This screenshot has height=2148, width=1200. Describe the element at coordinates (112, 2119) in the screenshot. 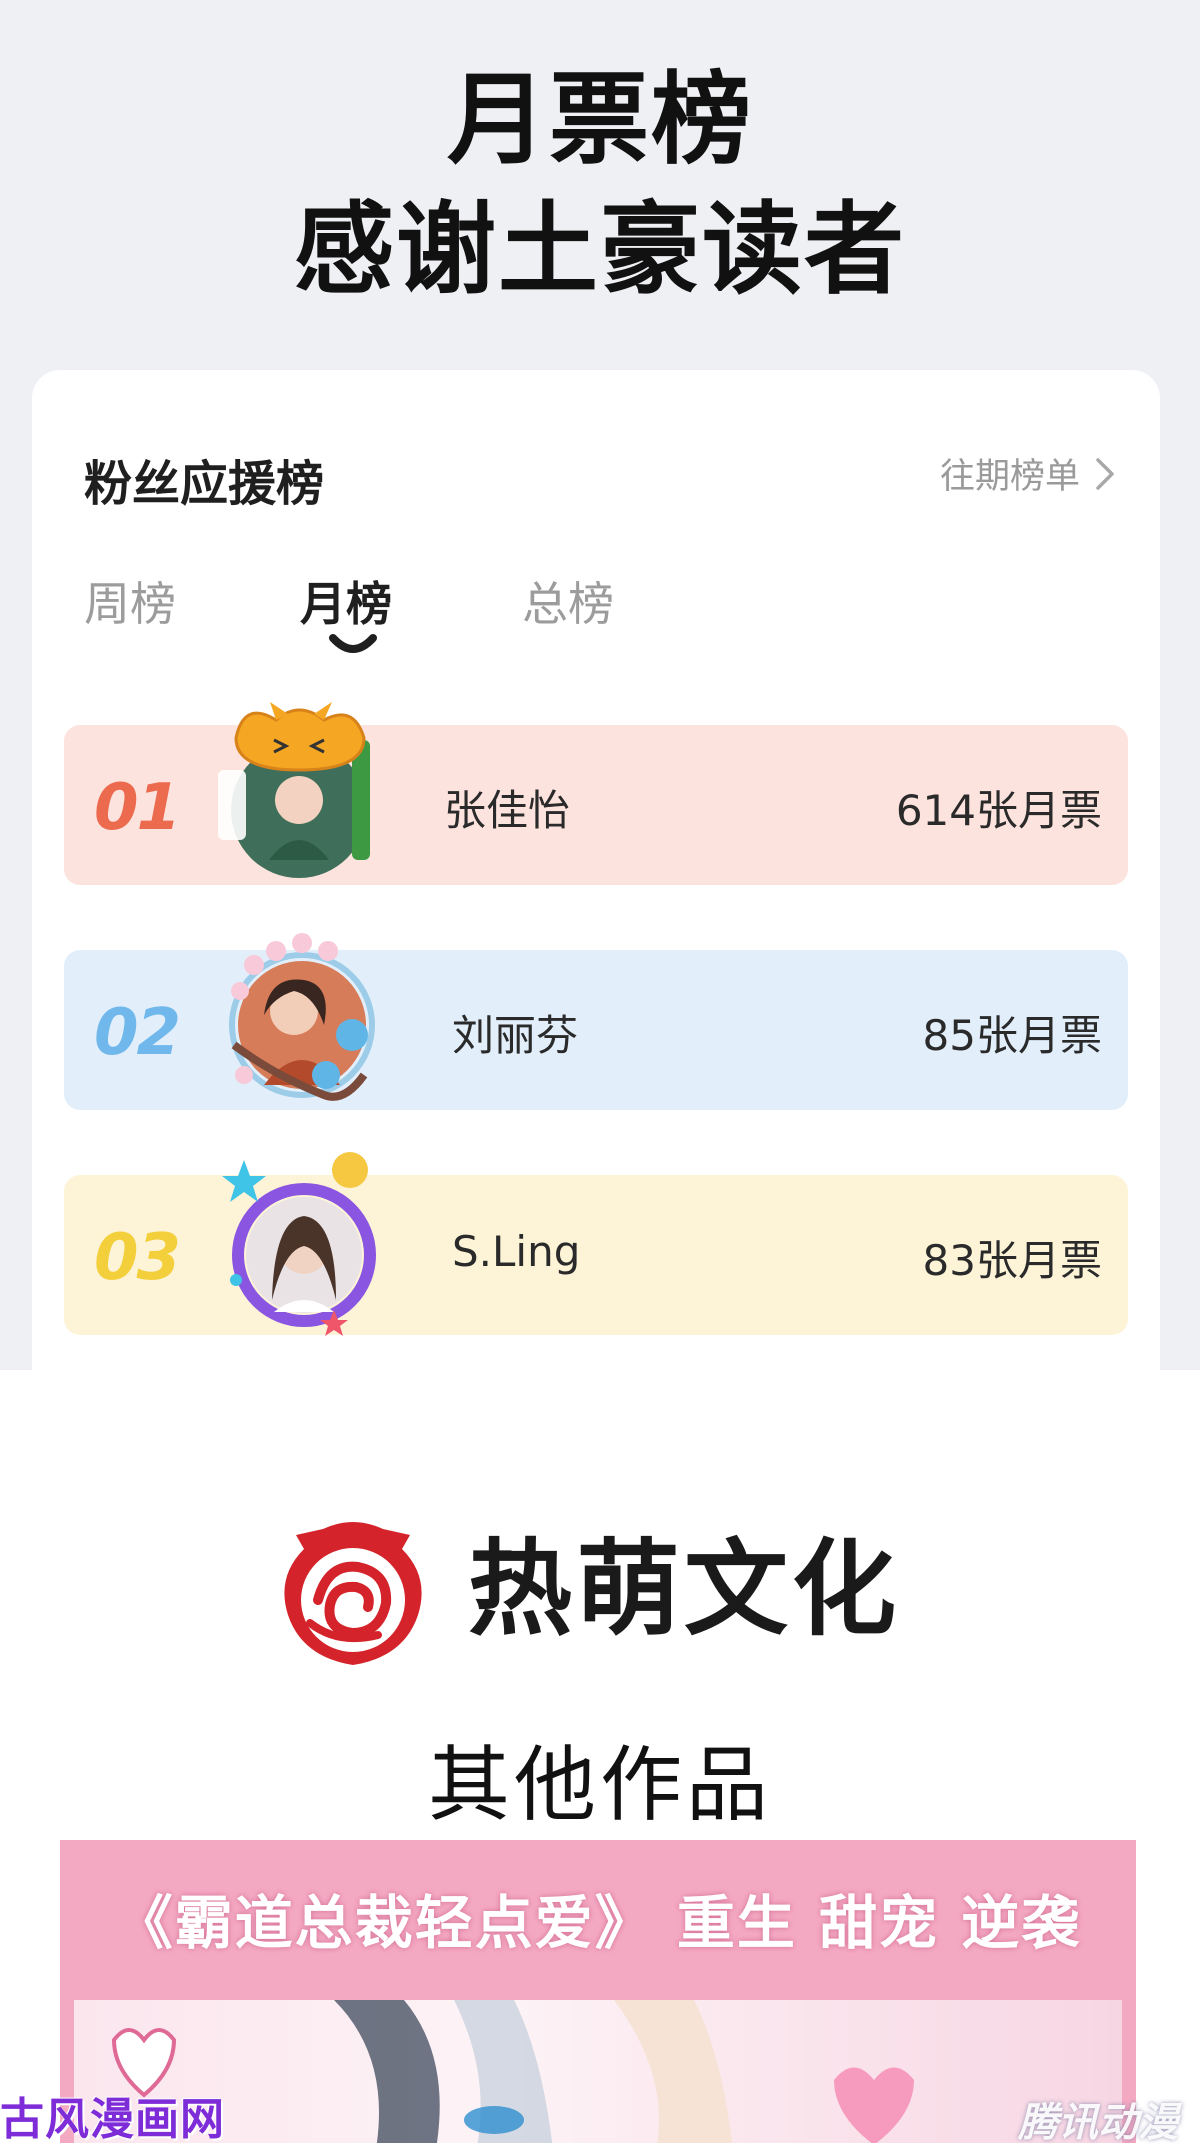

I see `watermark-left: 古风漫画网` at that location.